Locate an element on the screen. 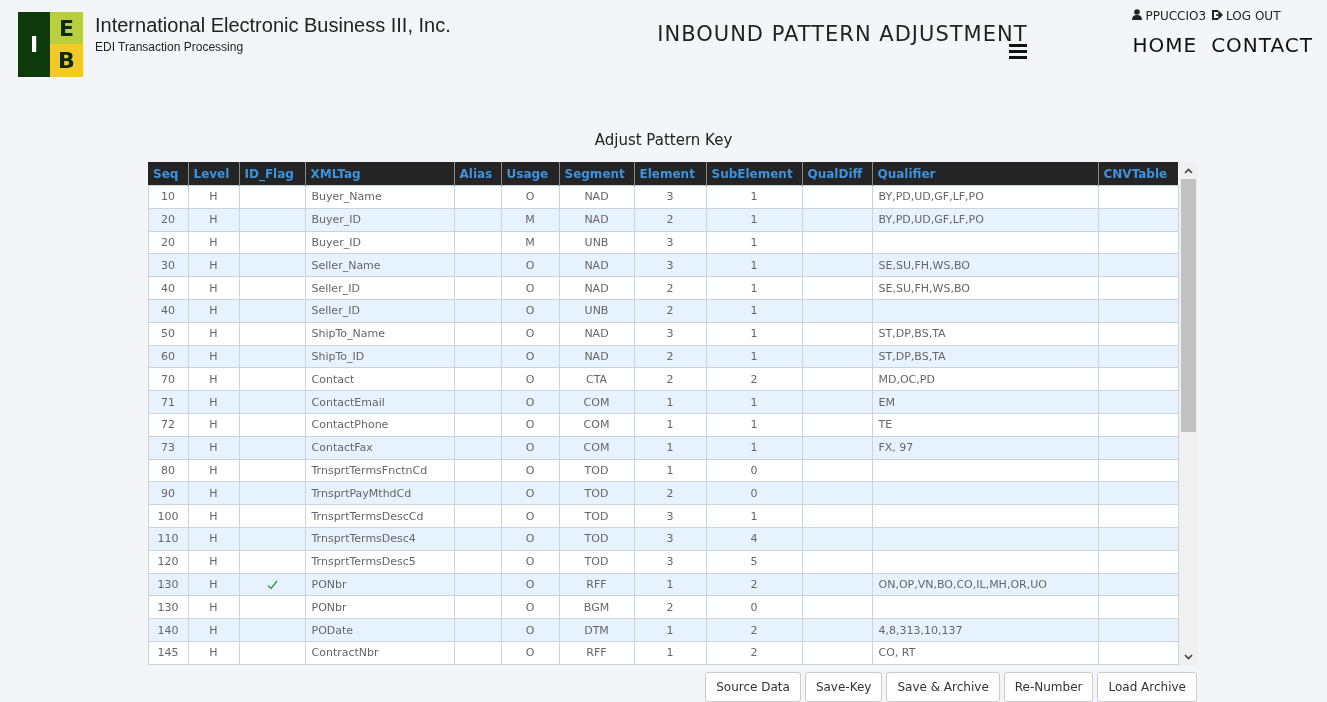  column-header: Usage is located at coordinates (530, 174).